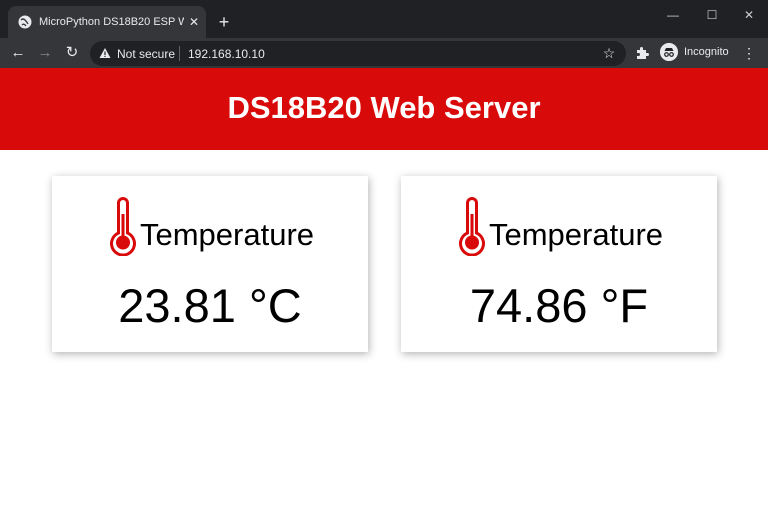 The width and height of the screenshot is (768, 508). What do you see at coordinates (712, 15) in the screenshot?
I see `maximize-icon: ☐` at bounding box center [712, 15].